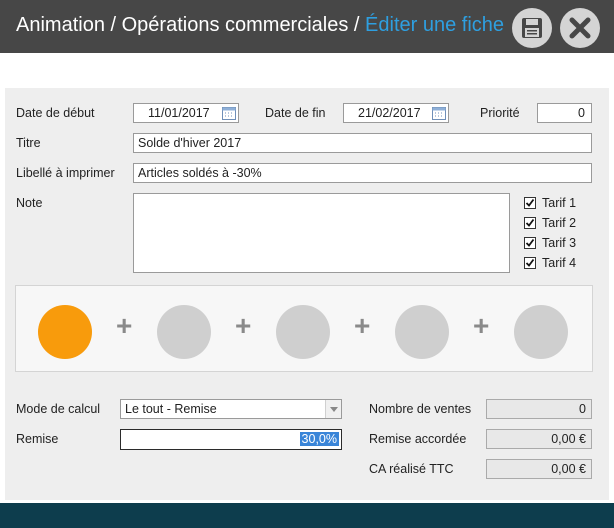 This screenshot has width=614, height=528. Describe the element at coordinates (418, 439) in the screenshot. I see `granted-discount-label: Remise accordée` at that location.